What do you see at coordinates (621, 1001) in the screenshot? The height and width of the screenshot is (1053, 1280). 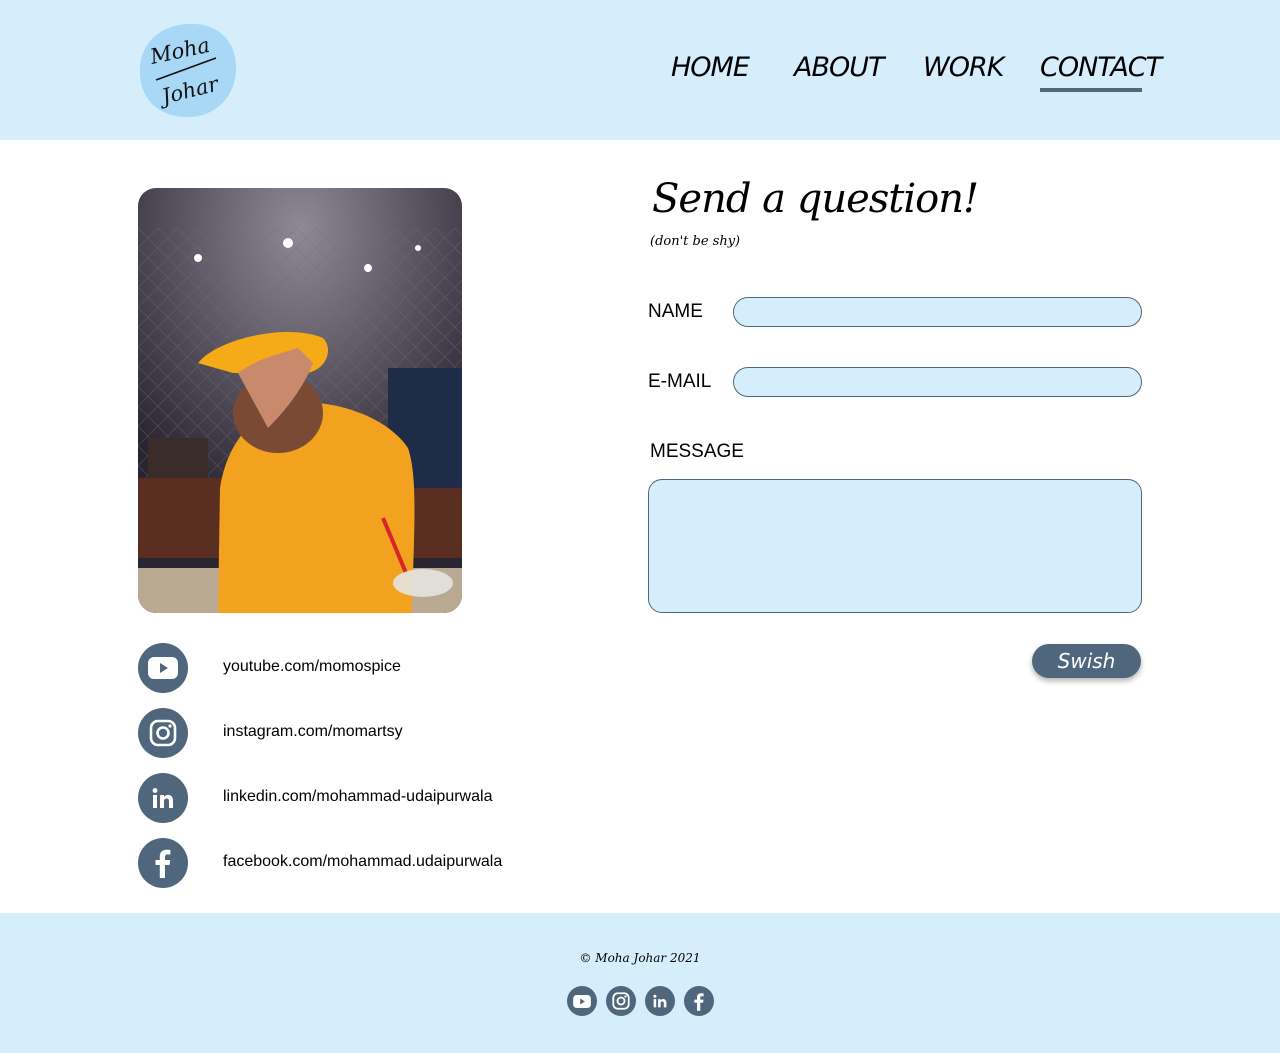 I see `footer-instagram-icon` at bounding box center [621, 1001].